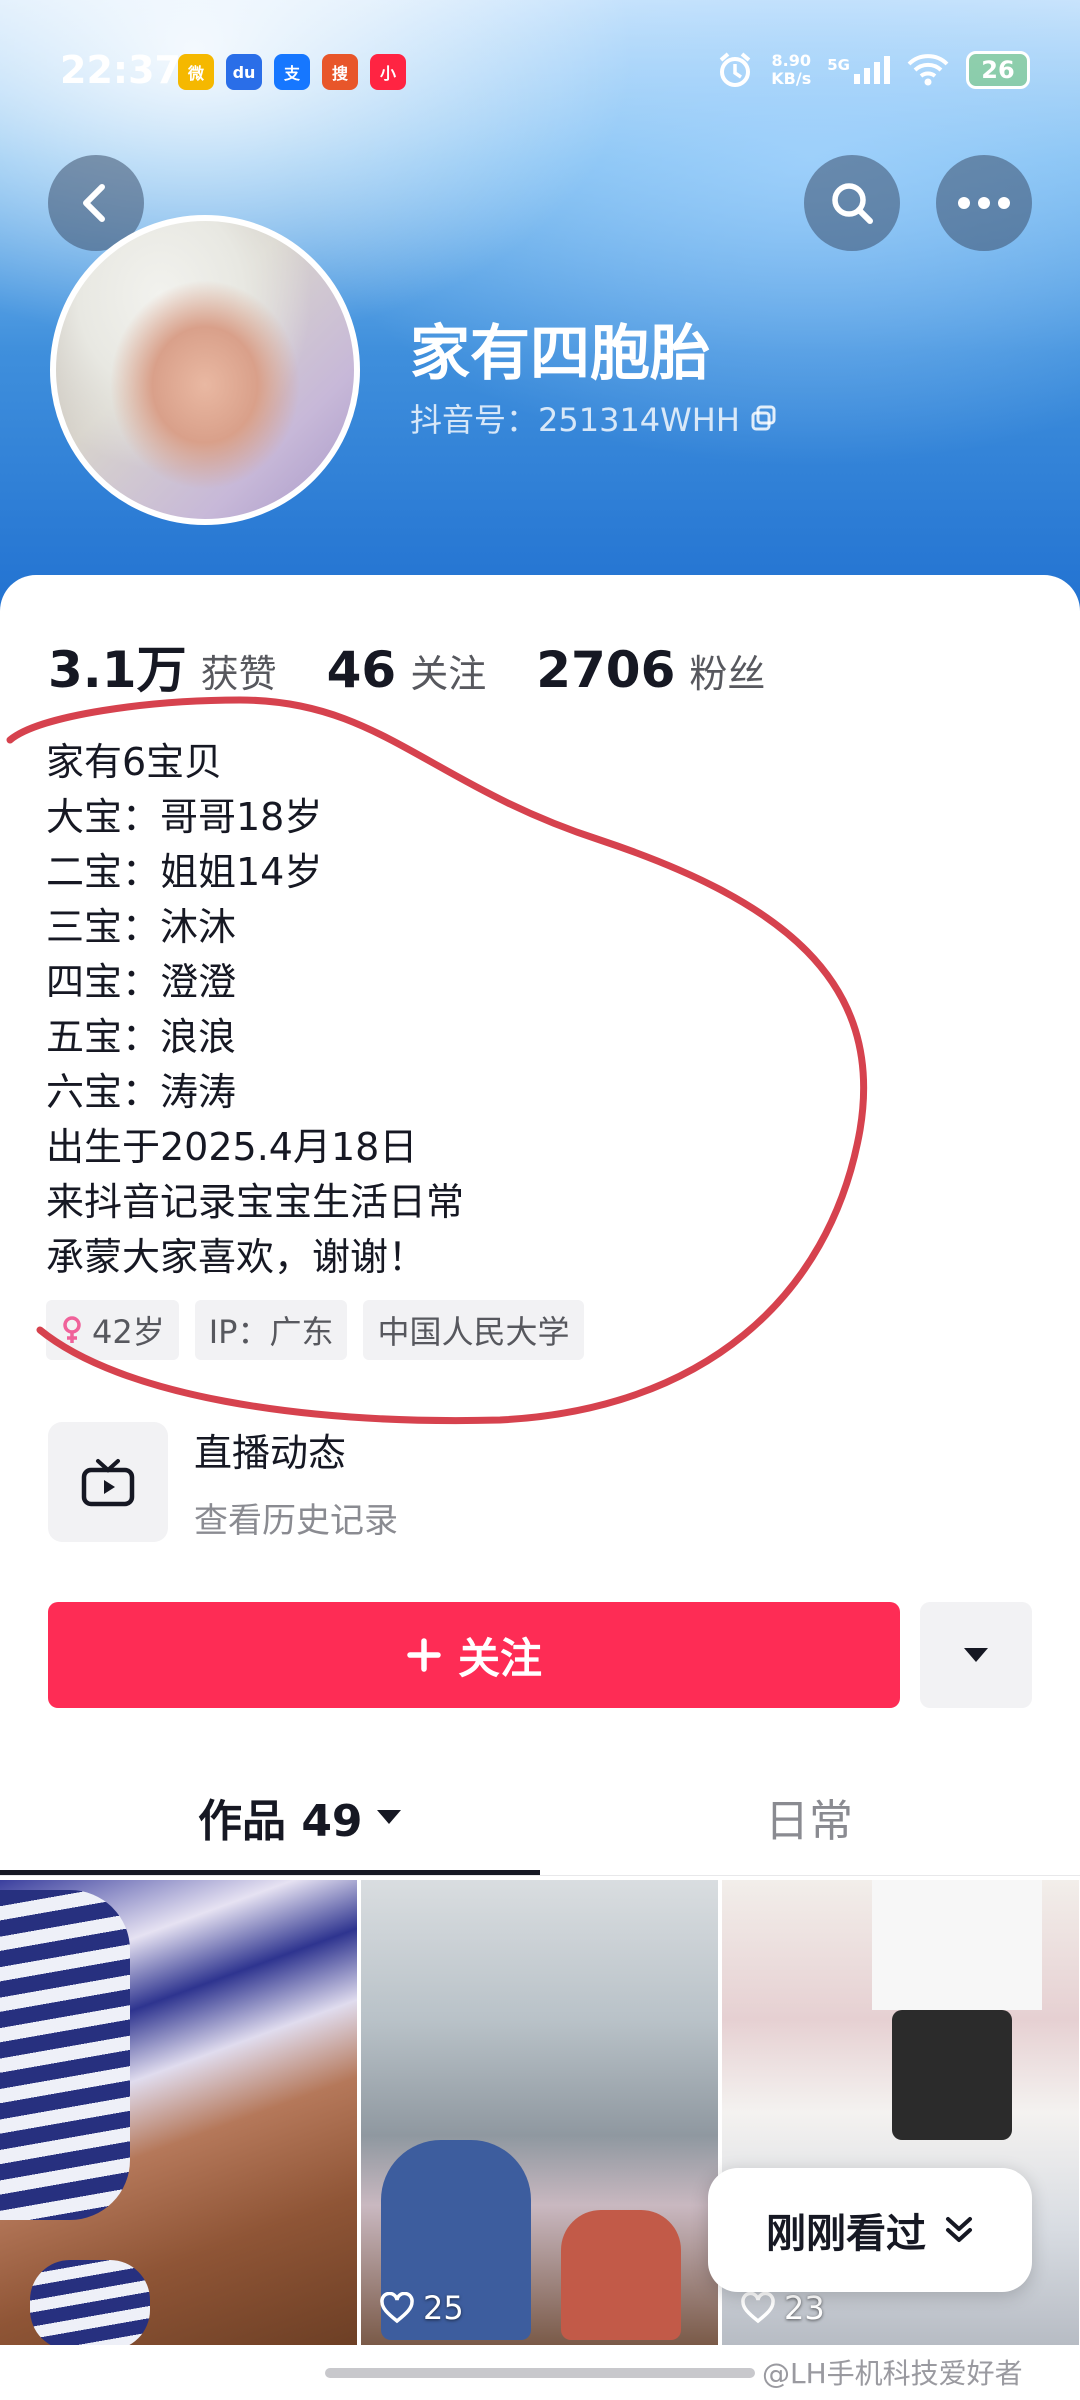  What do you see at coordinates (238, 674) in the screenshot?
I see `likes-label: 获赞` at bounding box center [238, 674].